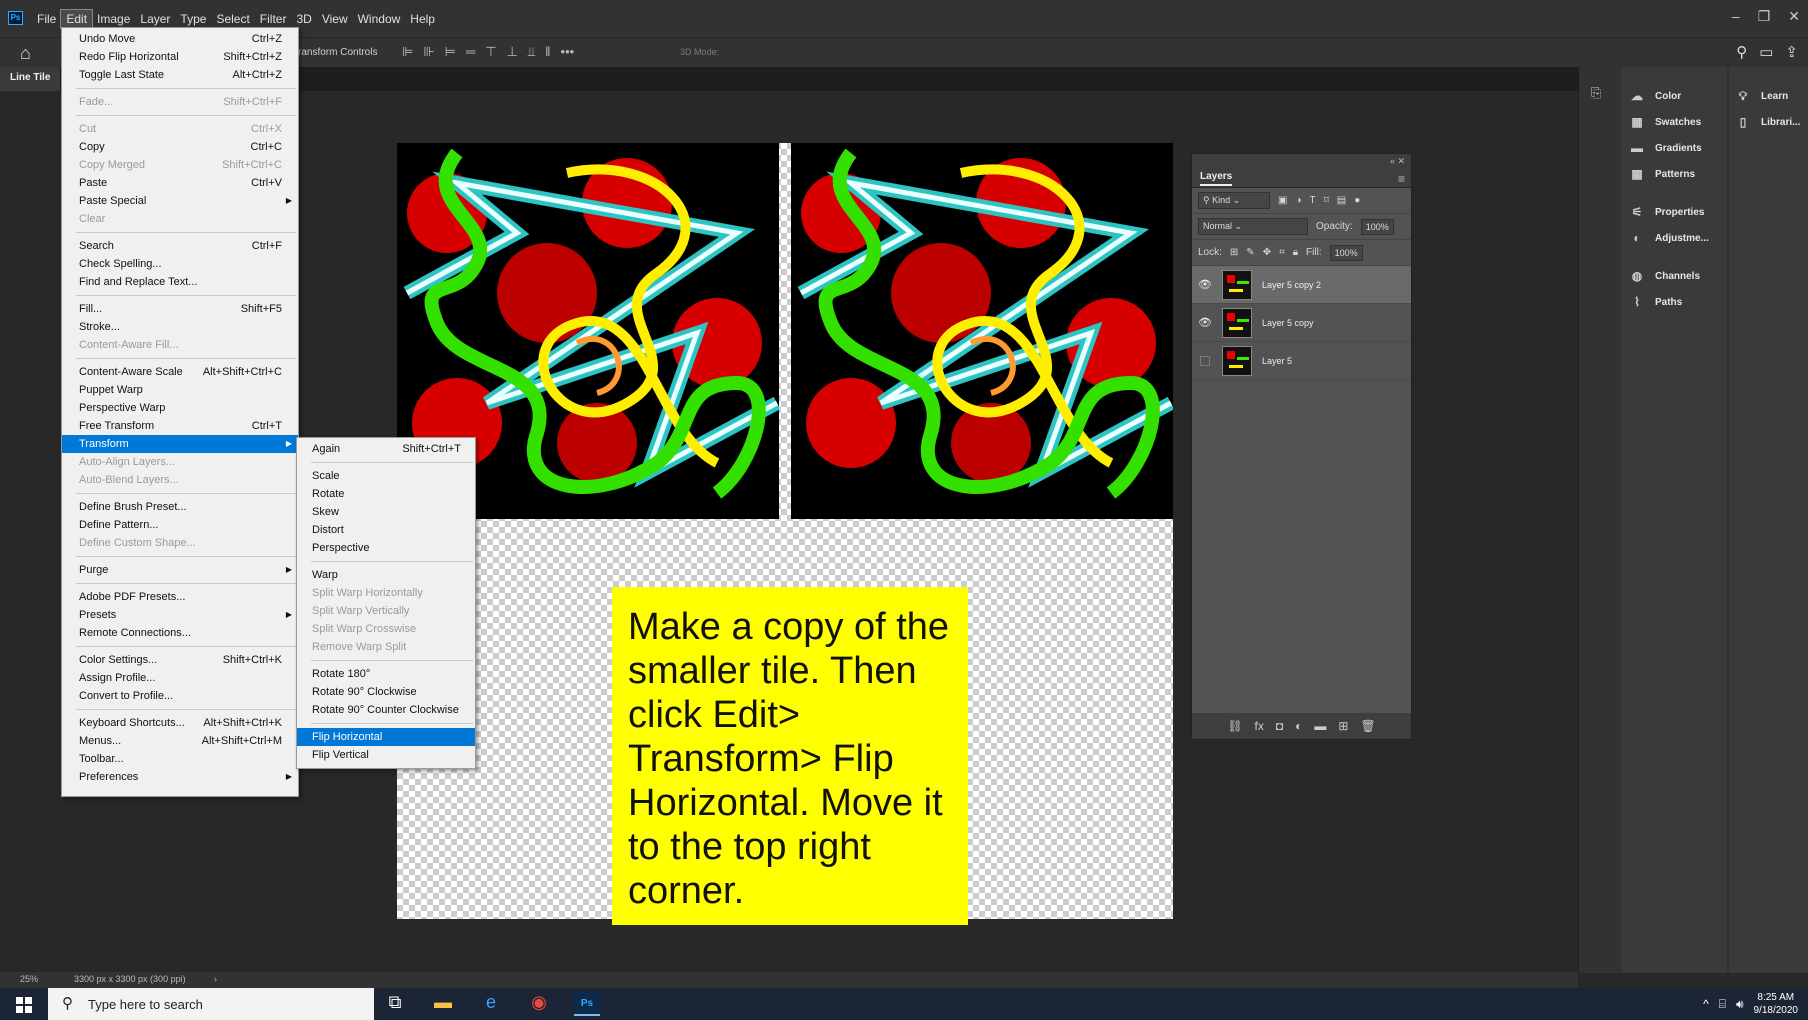 The height and width of the screenshot is (1020, 1808). I want to click on more-options-icon: •••, so click(568, 52).